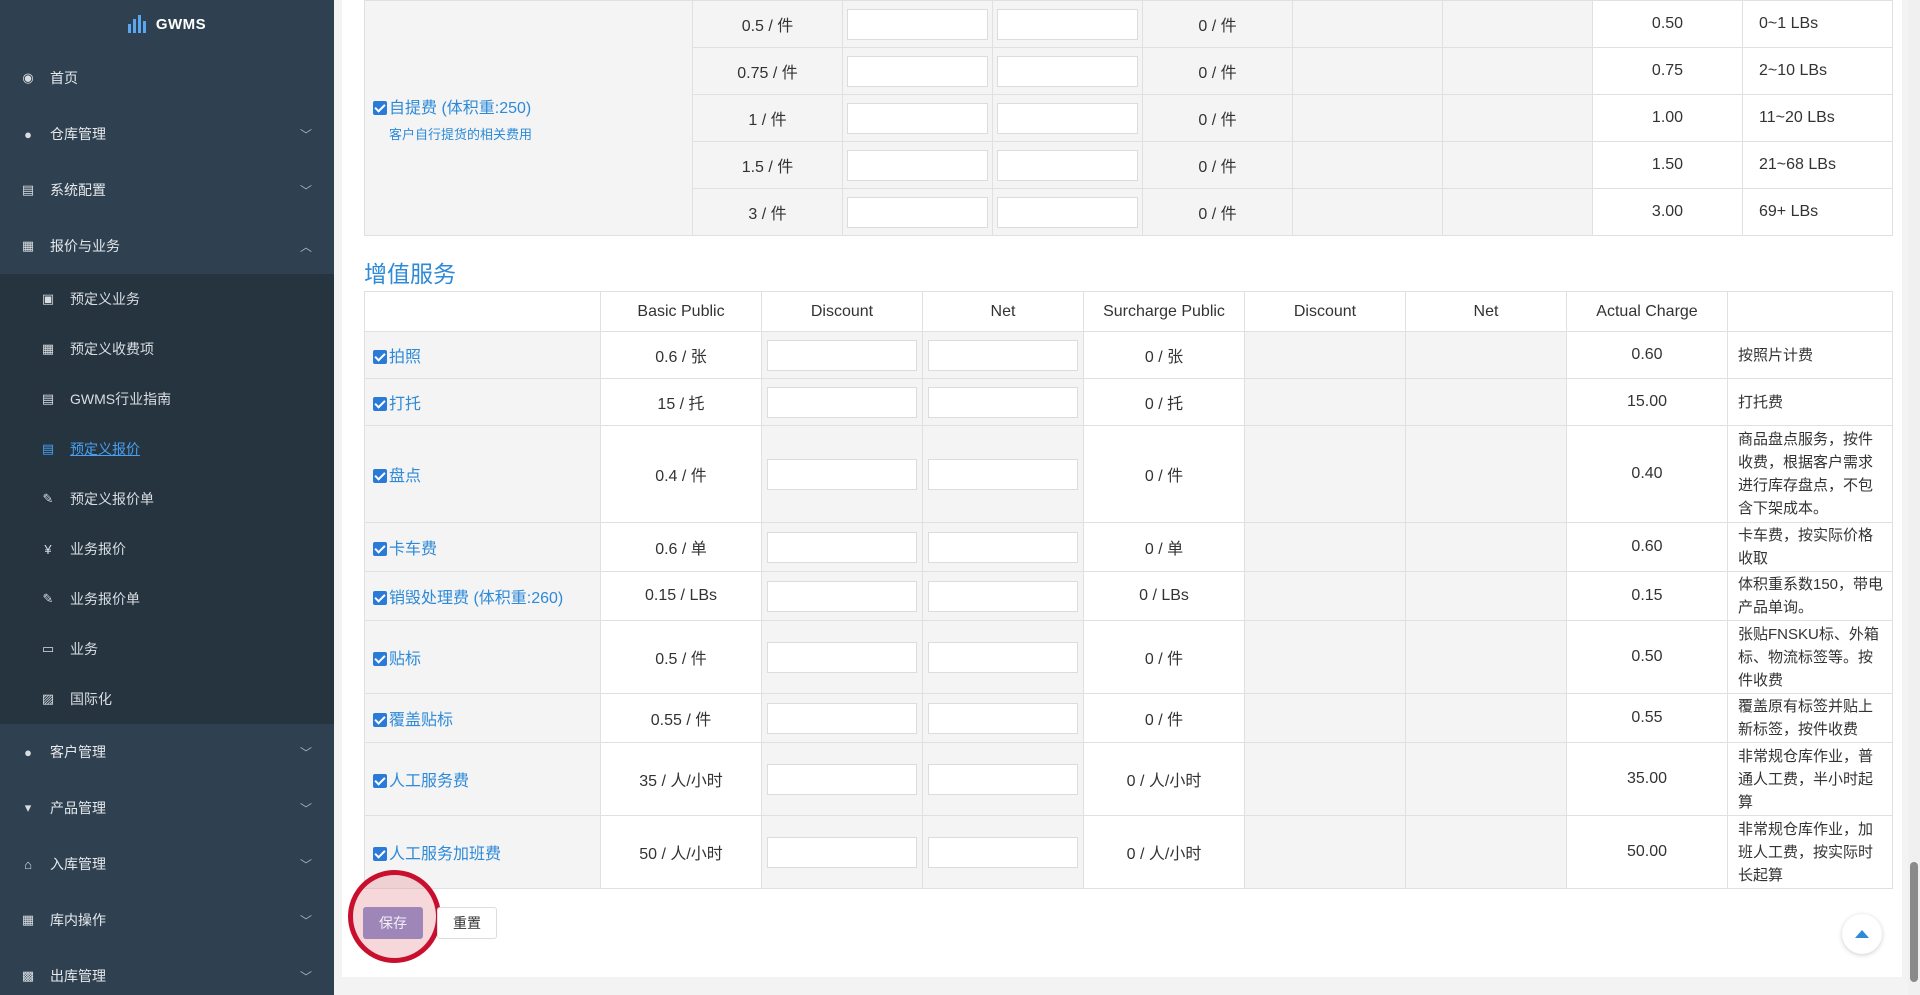  Describe the element at coordinates (167, 599) in the screenshot. I see `sub-item-business-quote-sheet: ✎ 业务报价单` at that location.